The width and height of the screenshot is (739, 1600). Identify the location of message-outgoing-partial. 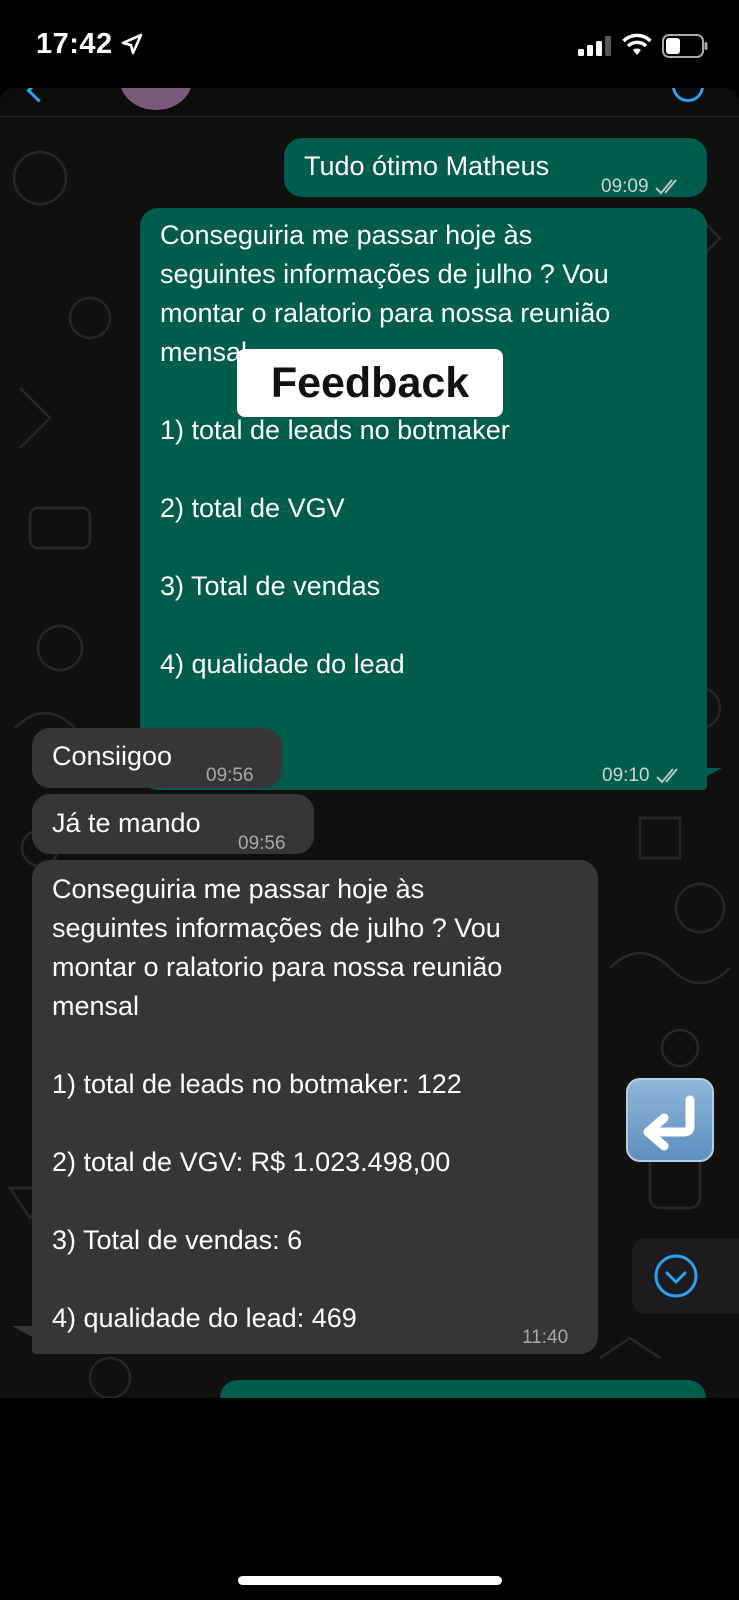
(463, 1389).